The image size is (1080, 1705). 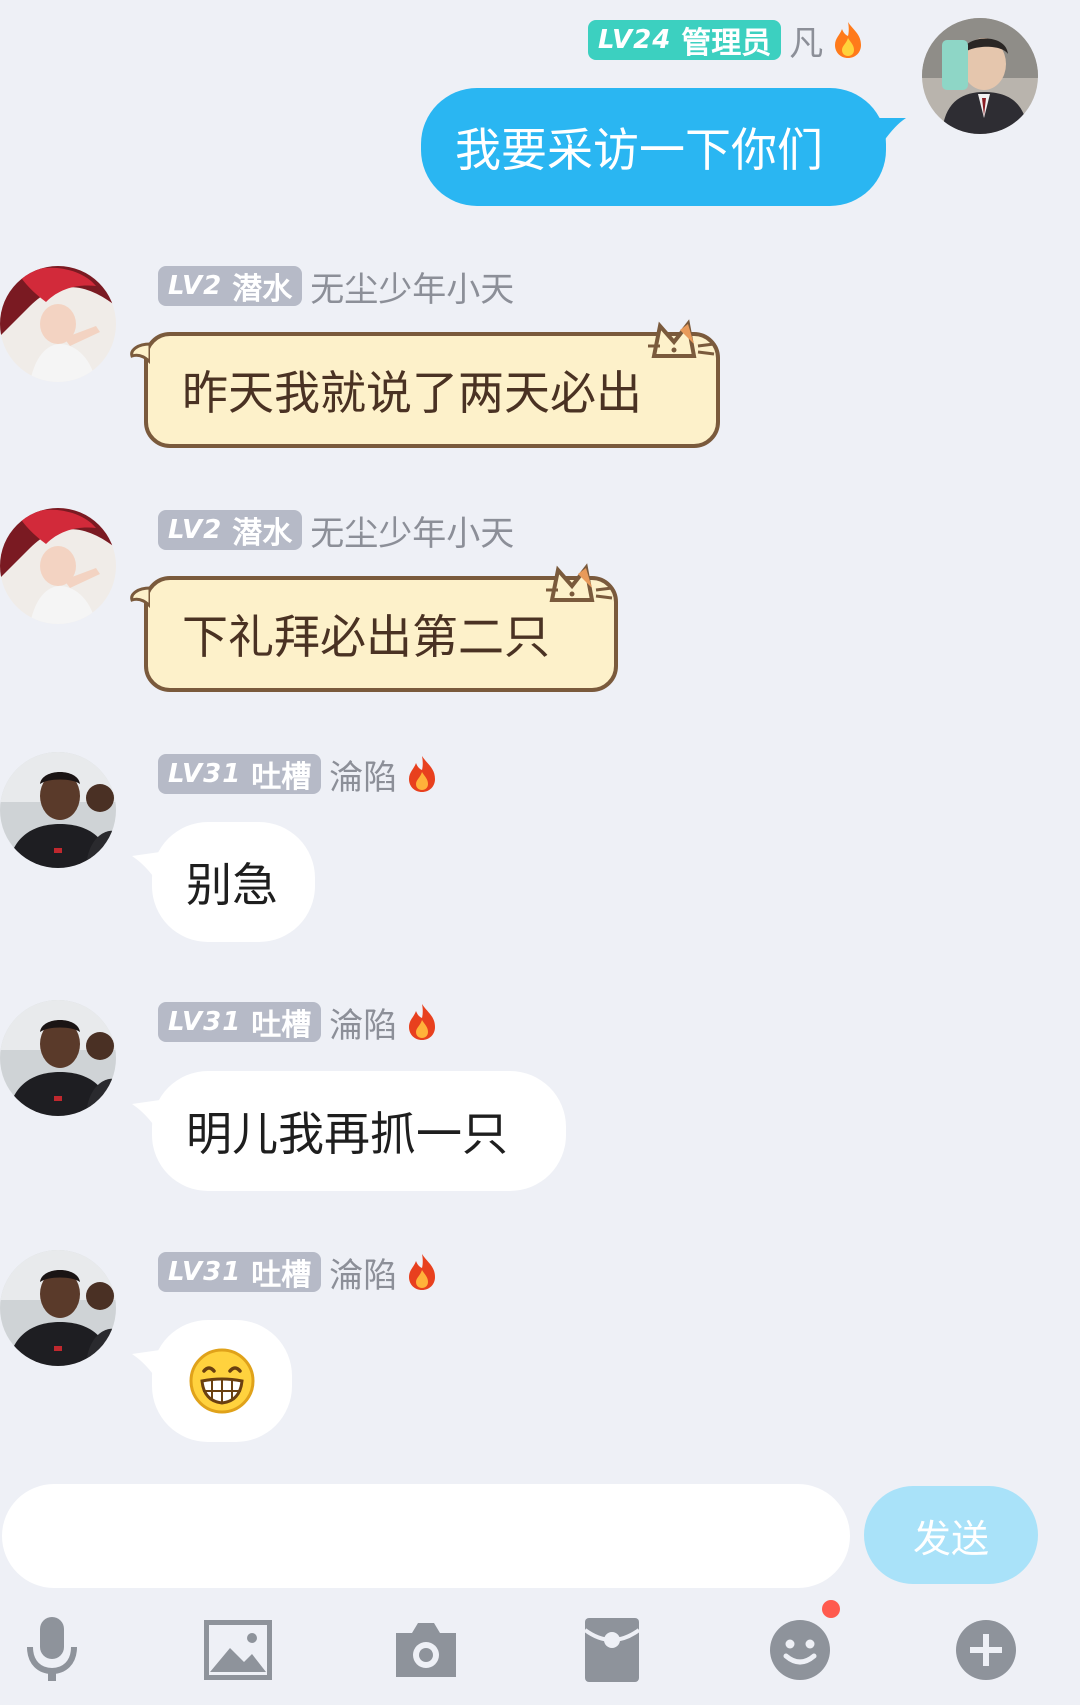 I want to click on plus-icon, so click(x=986, y=1650).